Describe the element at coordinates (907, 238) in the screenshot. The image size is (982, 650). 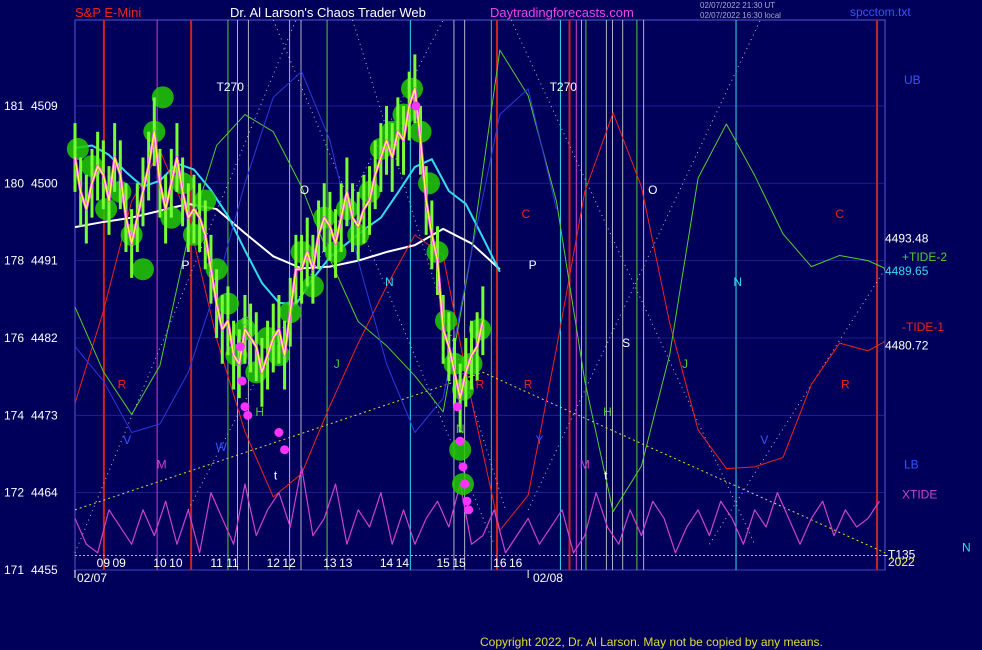
I see `right-label-1: 4493.48` at that location.